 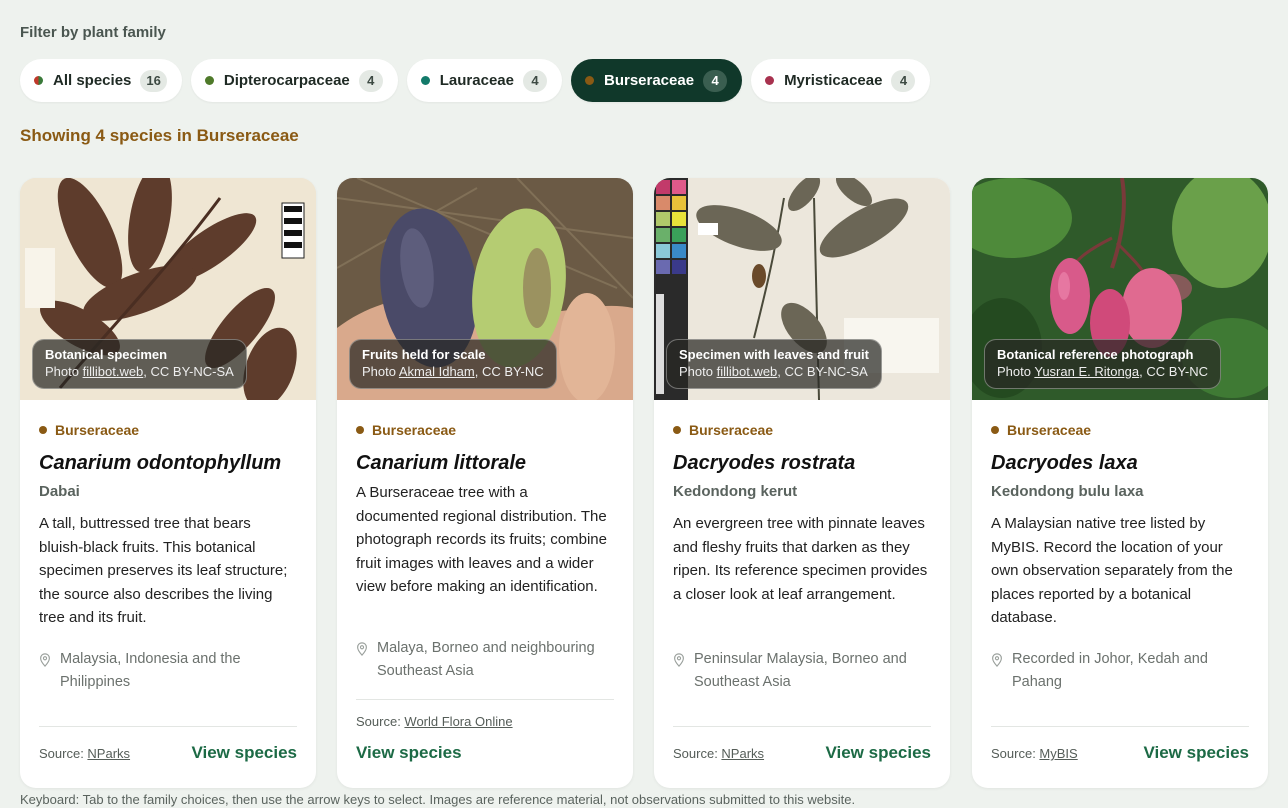 What do you see at coordinates (160, 463) in the screenshot?
I see `scientific-name: Canarium odontophyllum` at bounding box center [160, 463].